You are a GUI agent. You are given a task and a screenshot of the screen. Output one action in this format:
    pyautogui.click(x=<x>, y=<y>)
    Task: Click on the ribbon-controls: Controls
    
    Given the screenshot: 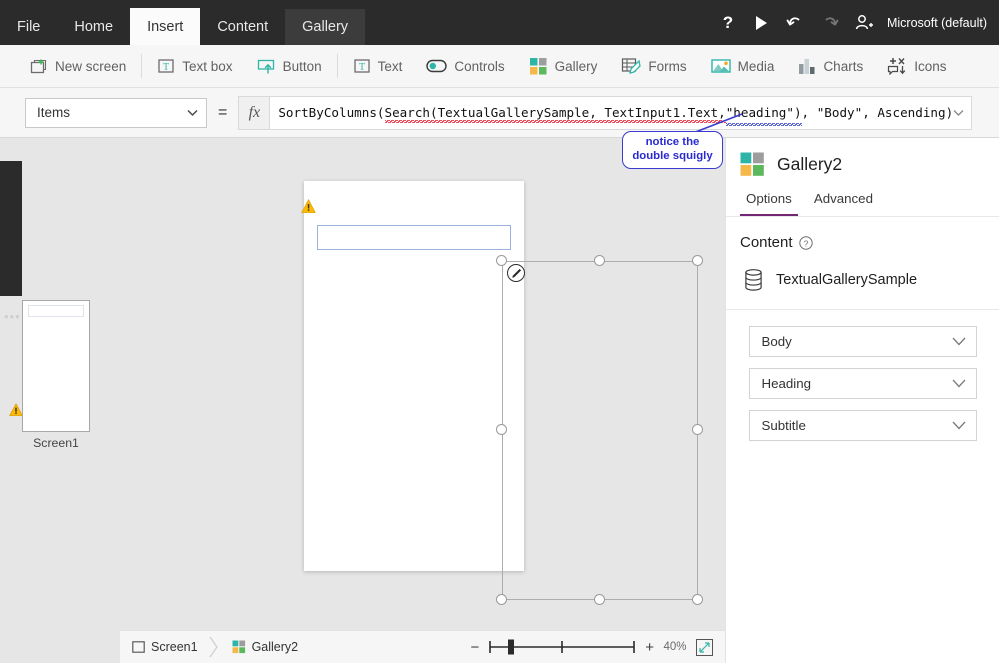 What is the action you would take?
    pyautogui.click(x=465, y=66)
    